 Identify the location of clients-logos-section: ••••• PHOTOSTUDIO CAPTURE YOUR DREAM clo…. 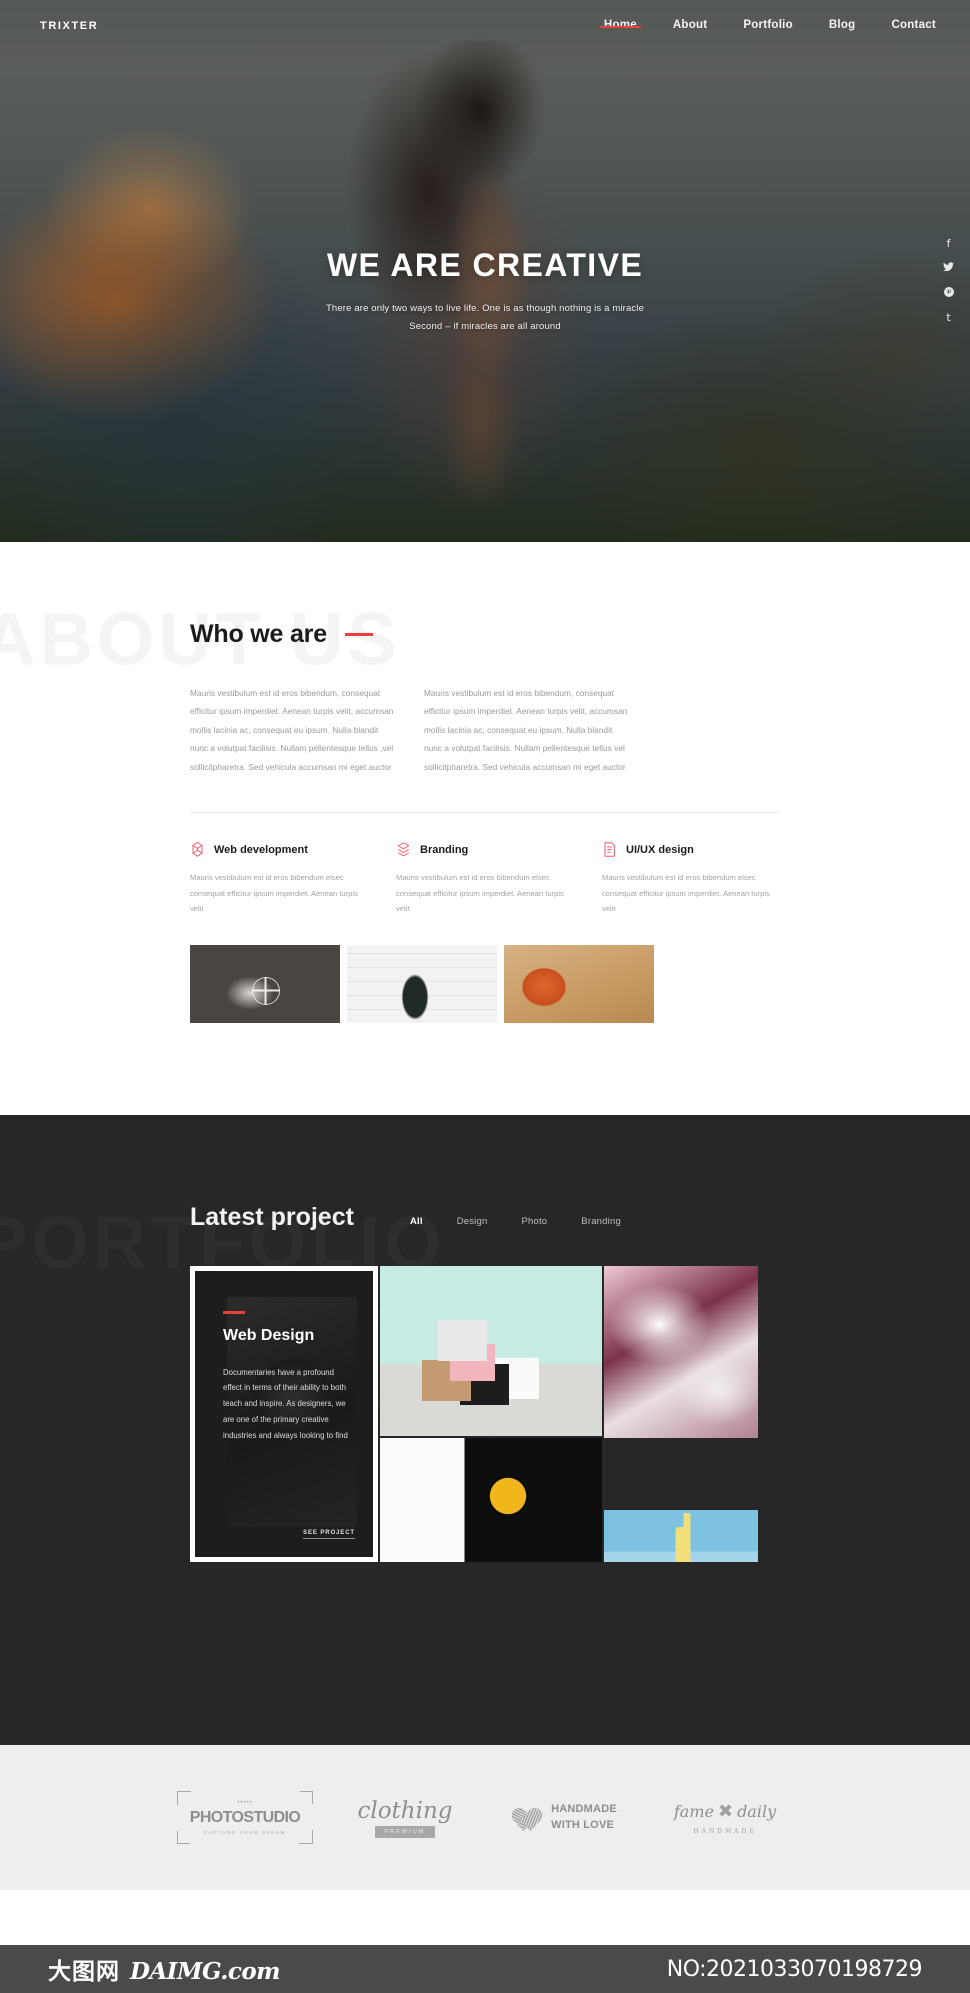
(485, 1817).